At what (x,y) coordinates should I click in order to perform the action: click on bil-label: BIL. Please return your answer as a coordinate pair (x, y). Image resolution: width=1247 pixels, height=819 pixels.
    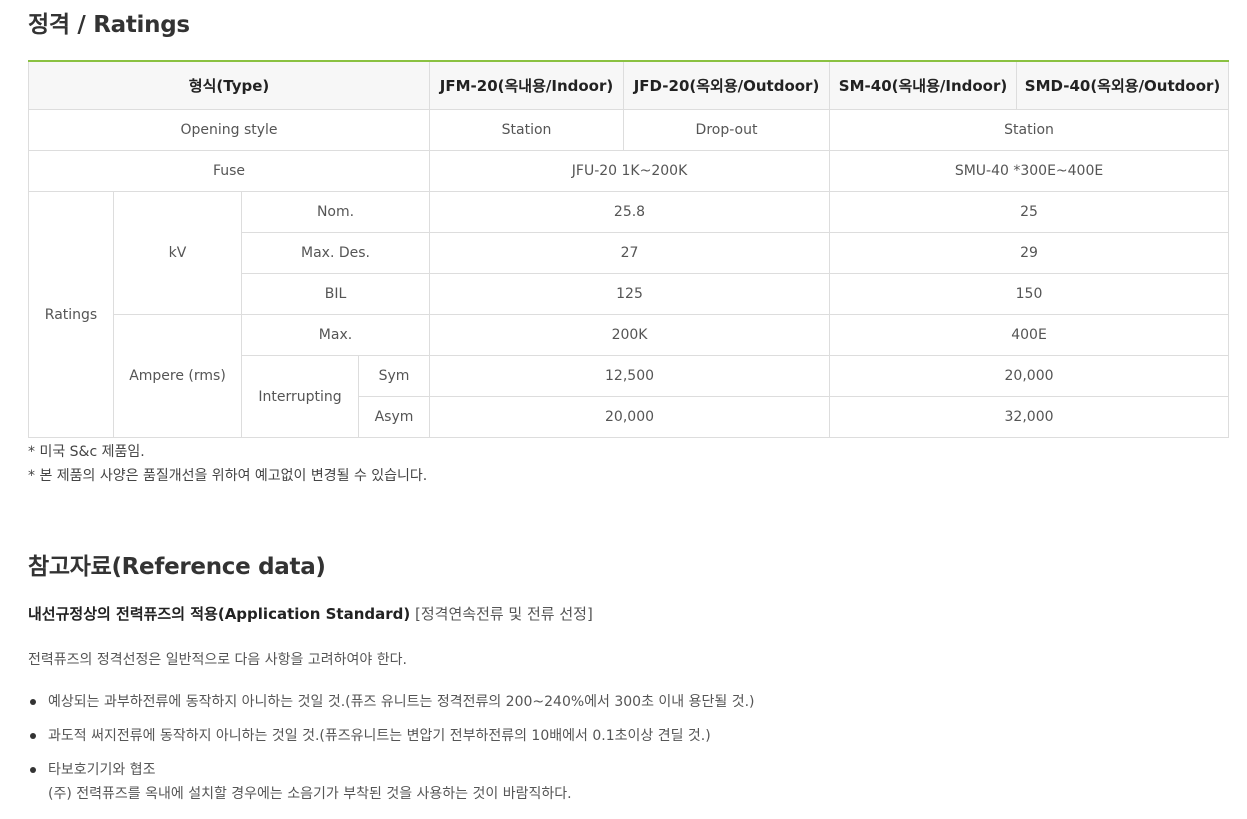
    Looking at the image, I should click on (335, 294).